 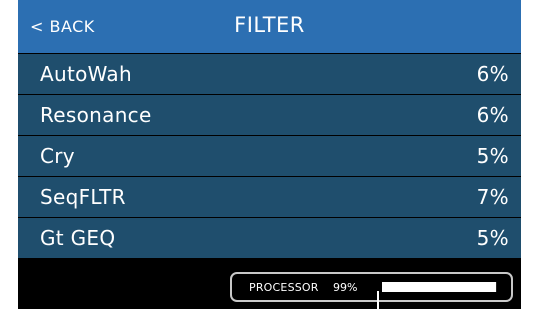 I want to click on callout-line, so click(x=378, y=300).